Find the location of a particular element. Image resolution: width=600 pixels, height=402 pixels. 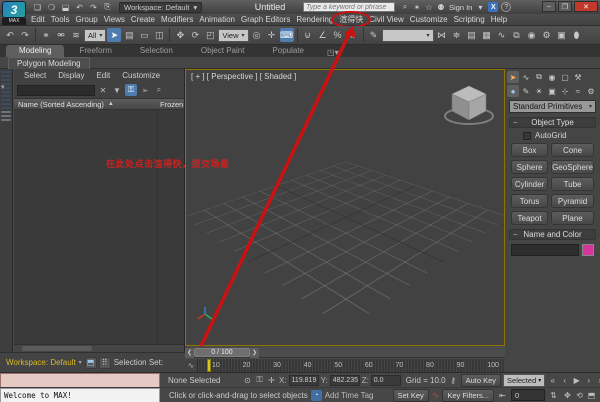

minimize-button: – is located at coordinates (549, 6).